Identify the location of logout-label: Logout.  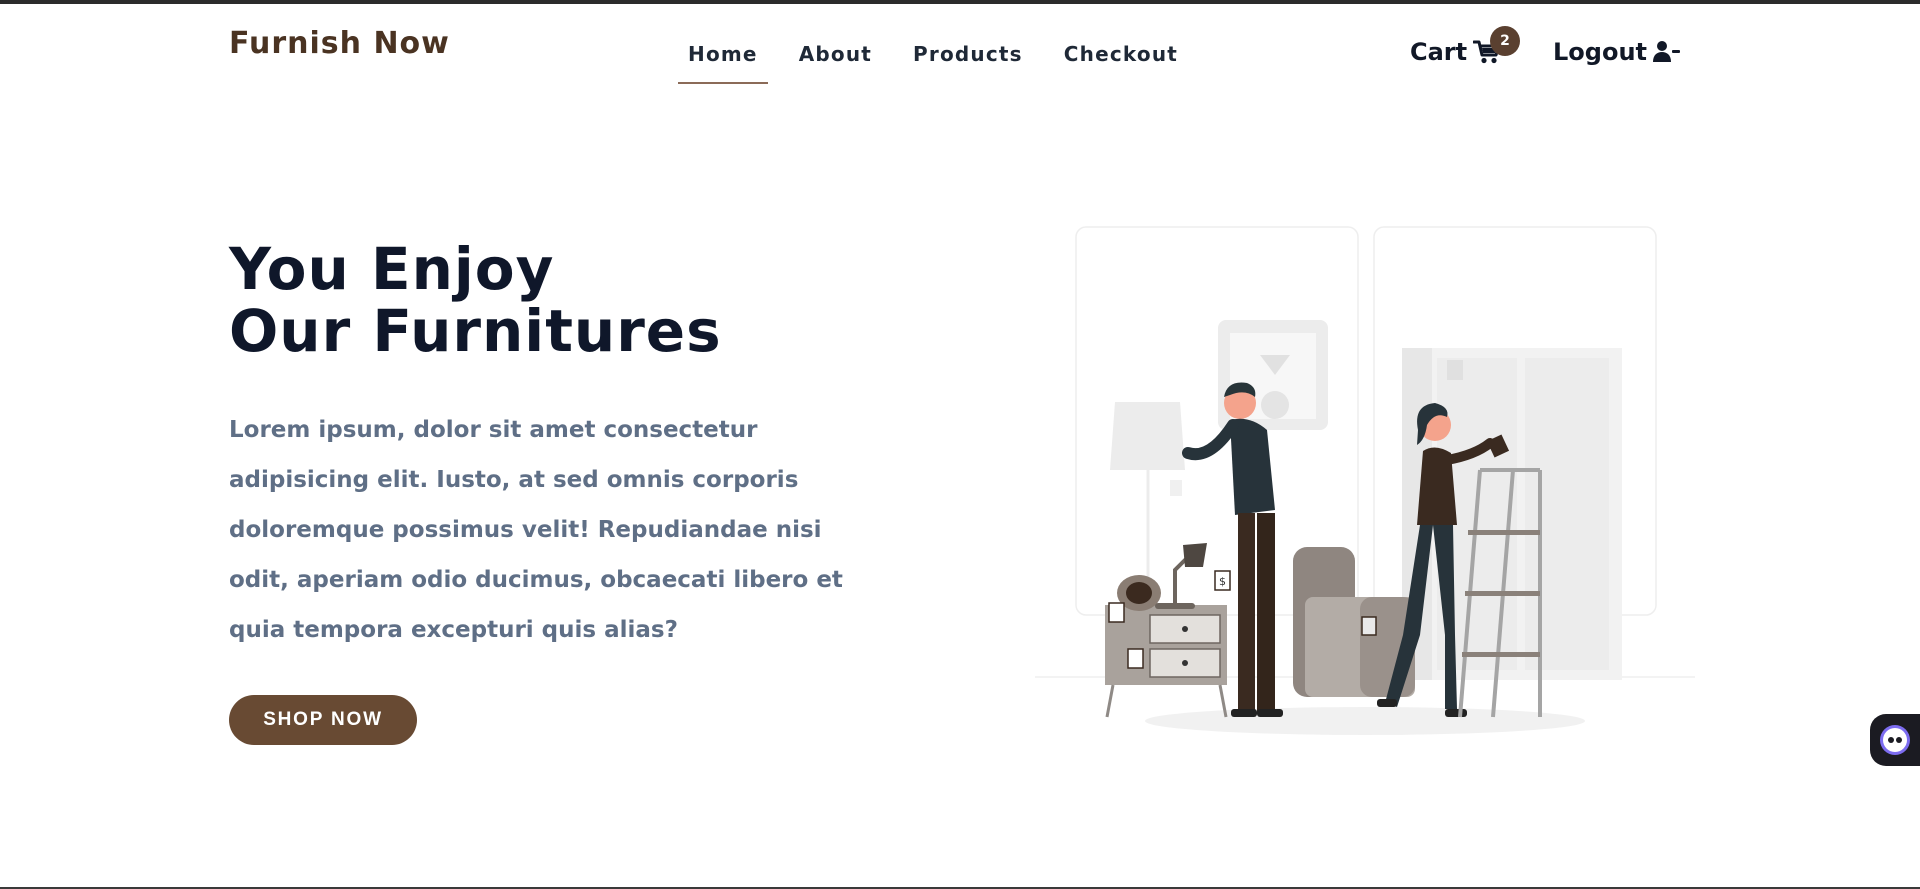
(1600, 52).